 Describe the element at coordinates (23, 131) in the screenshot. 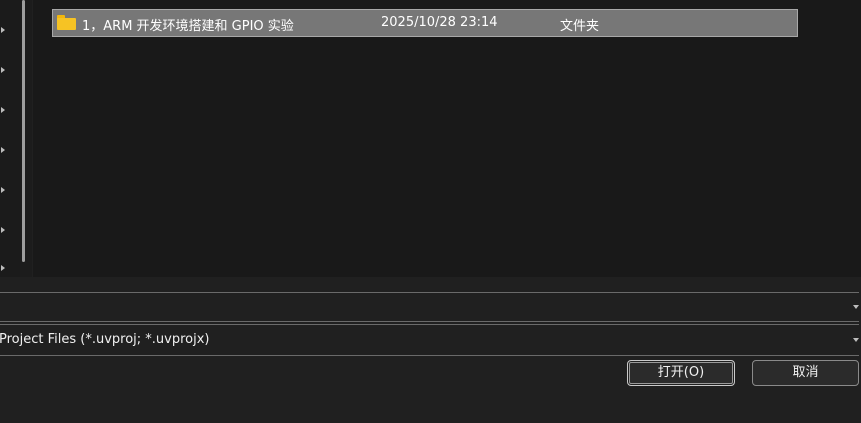

I see `scrollbar-thumb` at that location.